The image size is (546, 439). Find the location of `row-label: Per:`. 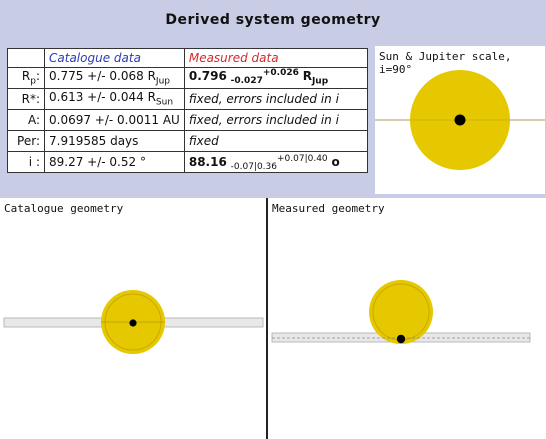

row-label: Per: is located at coordinates (26, 141).